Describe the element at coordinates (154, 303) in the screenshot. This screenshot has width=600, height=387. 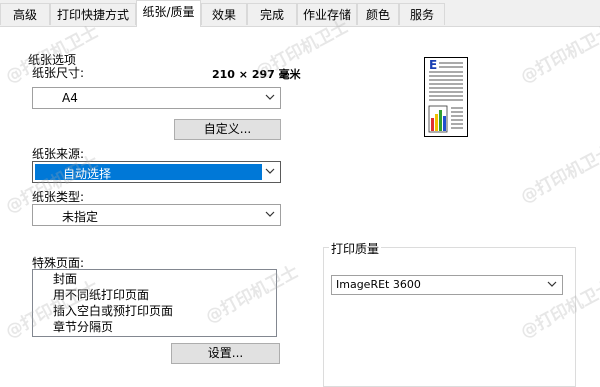
I see `special-pages-list: 封面 用不同纸打印页面 插入空白或预打印页面 章节分隔页` at that location.